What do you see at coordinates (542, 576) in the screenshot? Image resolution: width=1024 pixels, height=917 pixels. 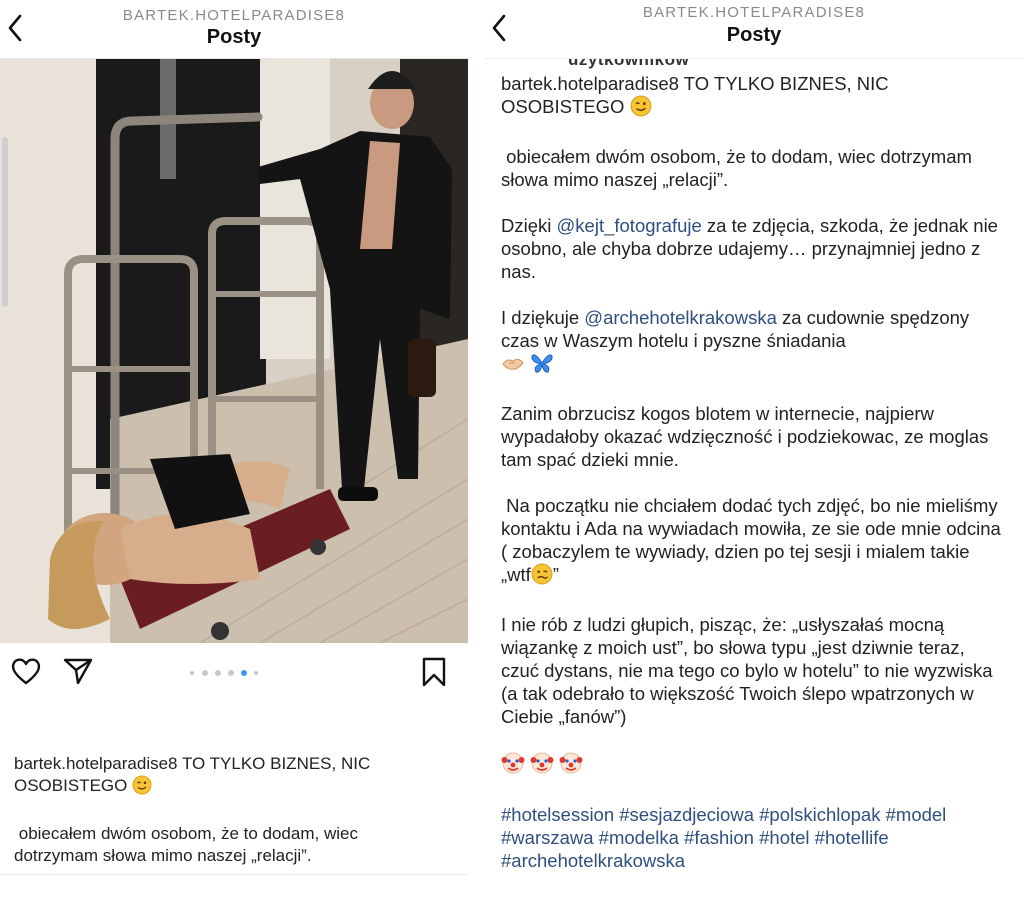 I see `woozy-emoji` at bounding box center [542, 576].